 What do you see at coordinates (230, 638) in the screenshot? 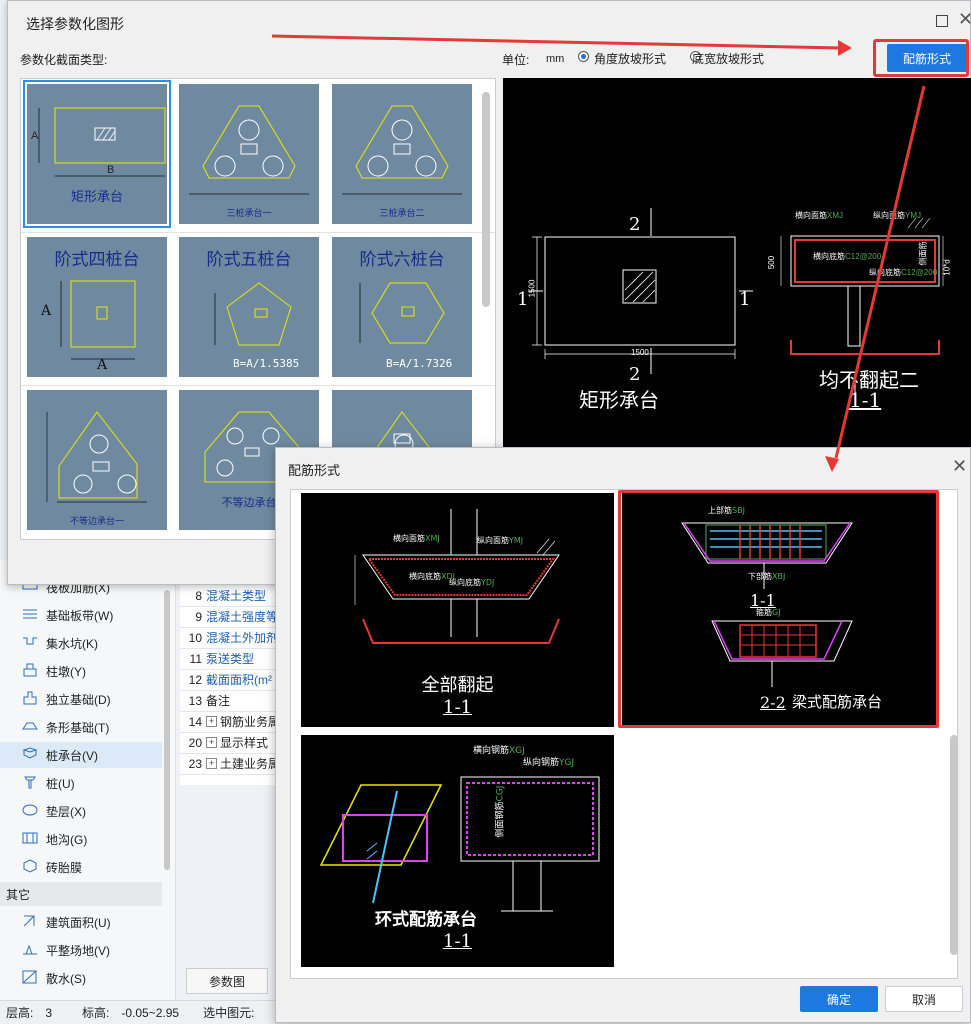
I see `prop-row: 10 混凝土外加剂` at bounding box center [230, 638].